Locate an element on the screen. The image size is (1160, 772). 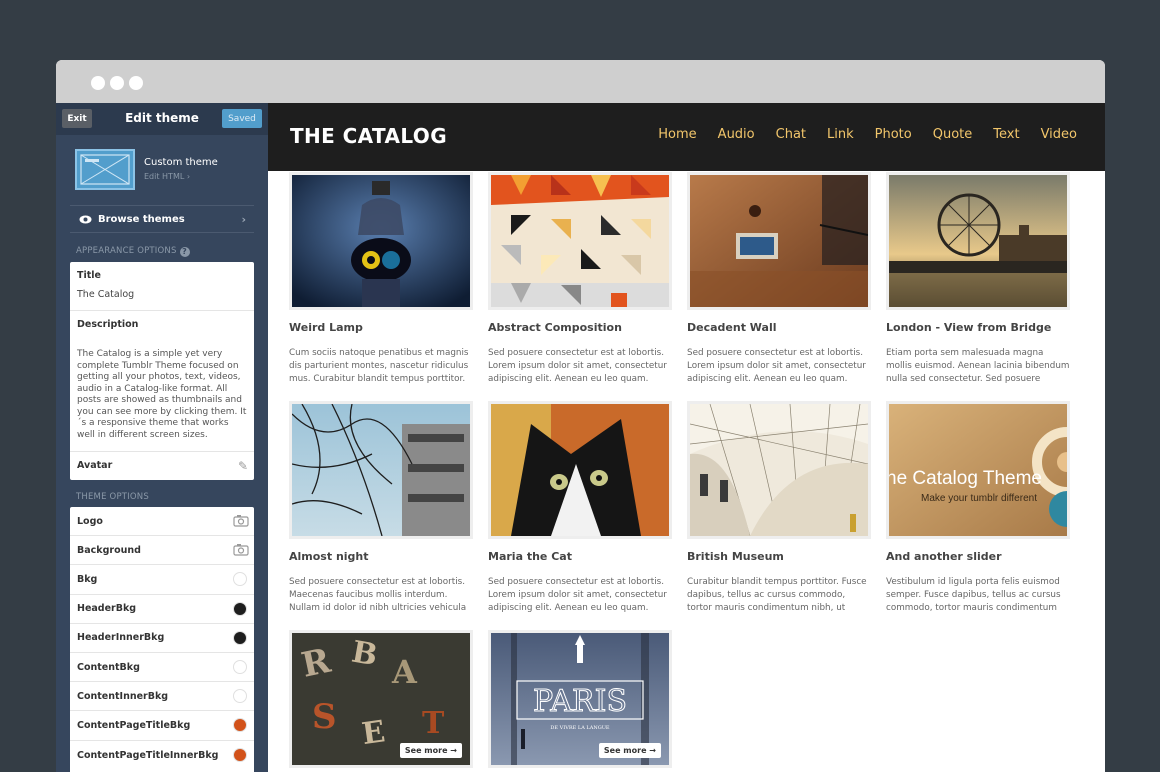
slider-heading: he Catalog Theme is located at coordinates (965, 478).